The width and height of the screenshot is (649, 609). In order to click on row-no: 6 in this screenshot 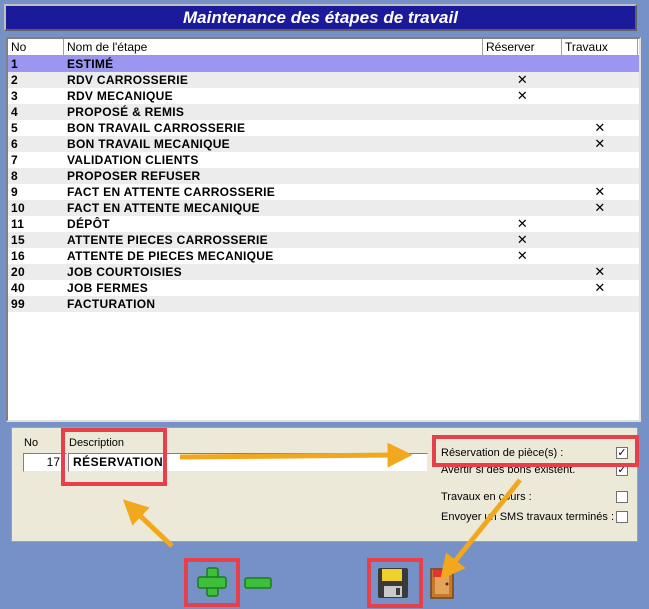, I will do `click(14, 144)`.